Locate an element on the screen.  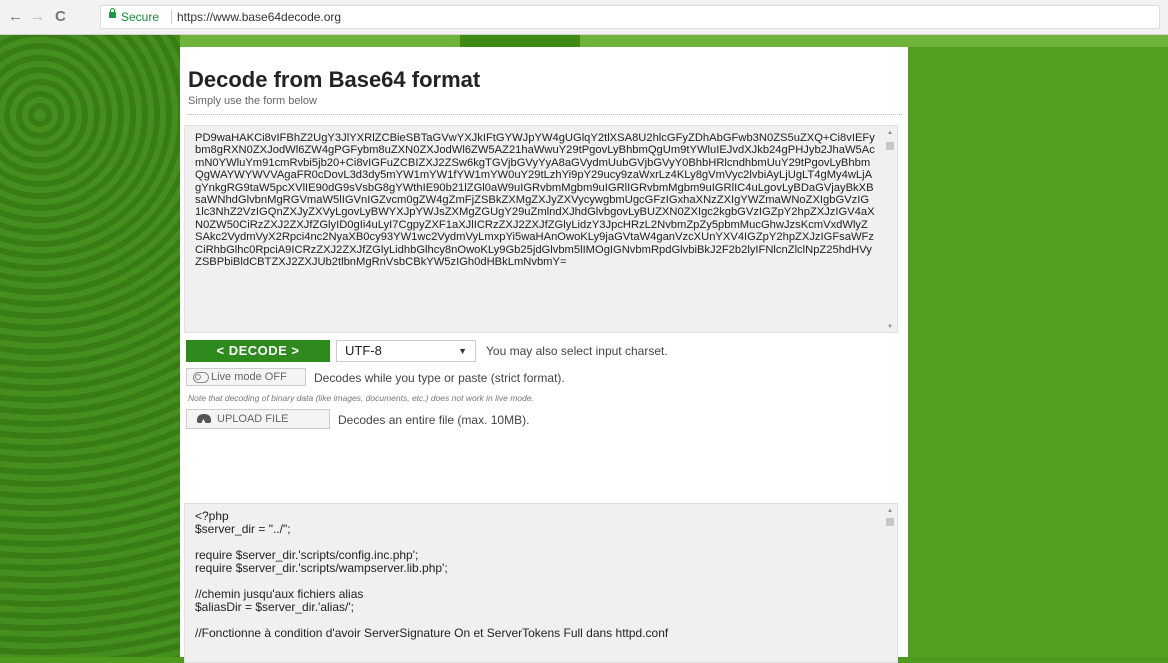
output-line: $aliasDir = $server_dir.'alias/'; is located at coordinates (274, 607).